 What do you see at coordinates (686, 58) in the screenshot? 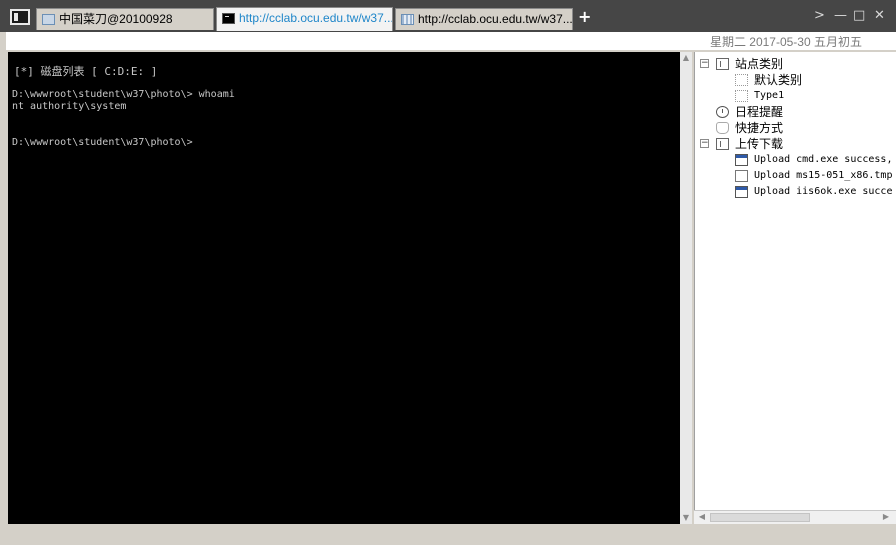
I see `scroll-up-icon: ▲` at bounding box center [686, 58].